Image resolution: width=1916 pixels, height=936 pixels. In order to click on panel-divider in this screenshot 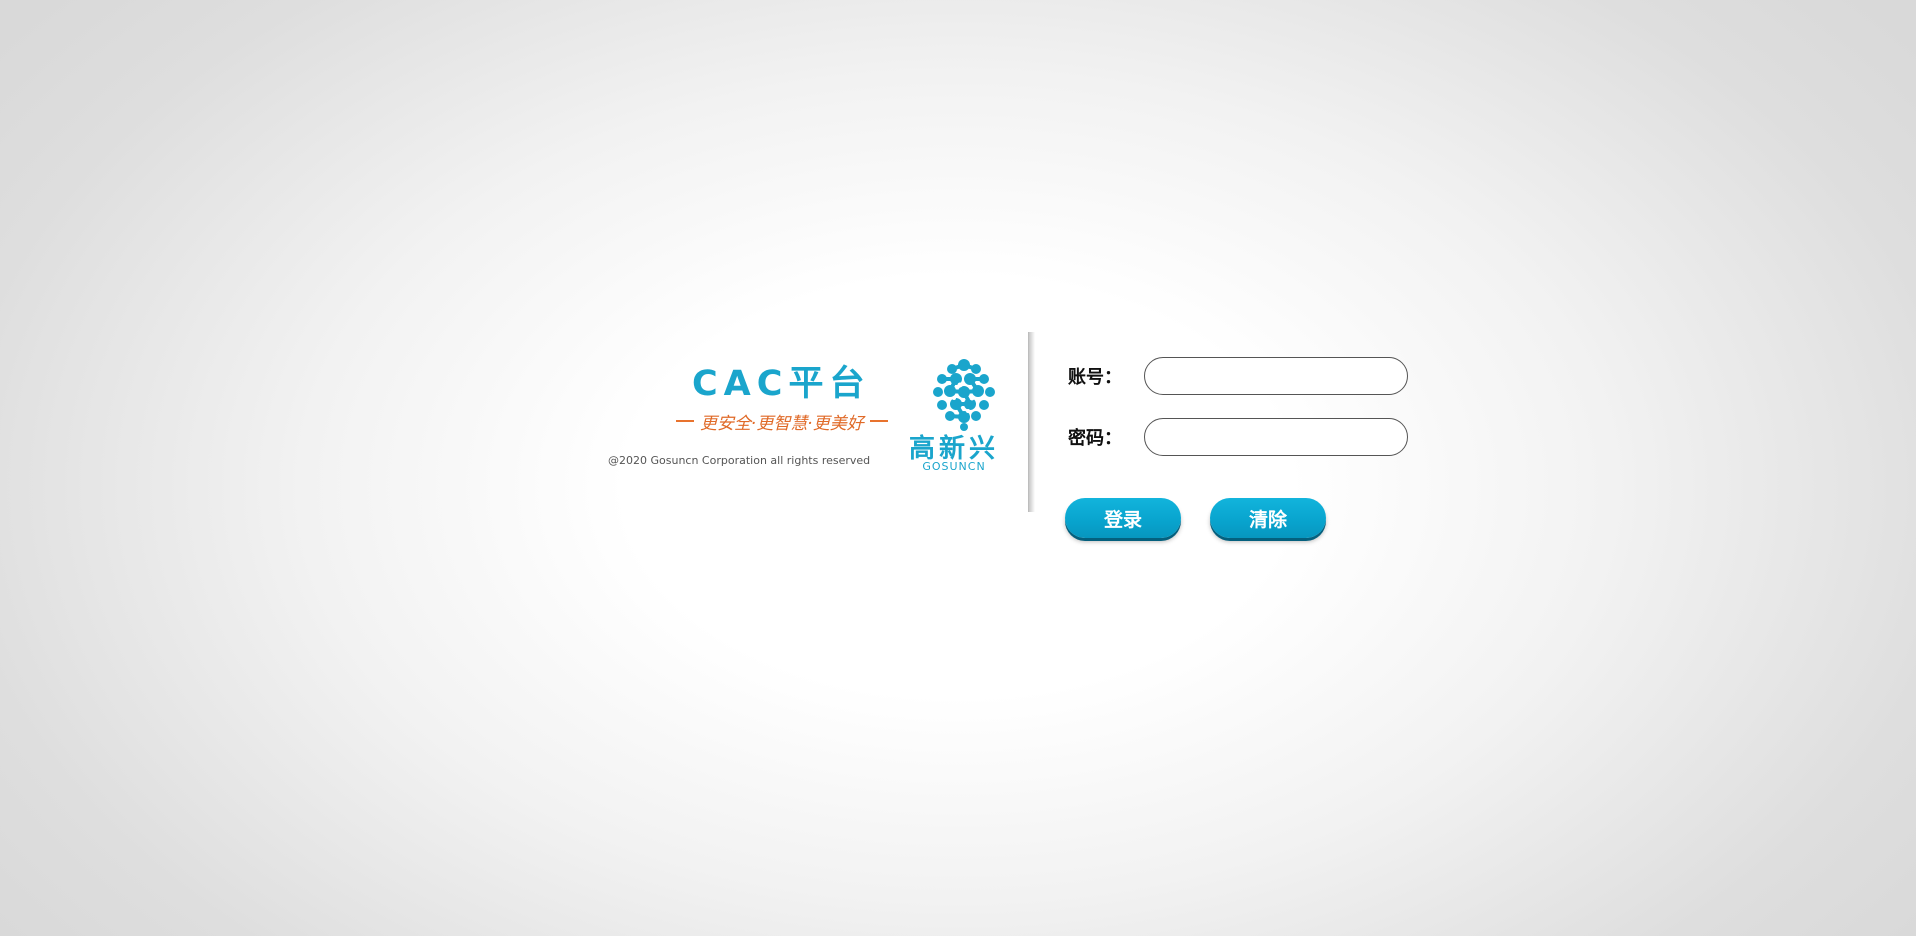, I will do `click(1031, 422)`.